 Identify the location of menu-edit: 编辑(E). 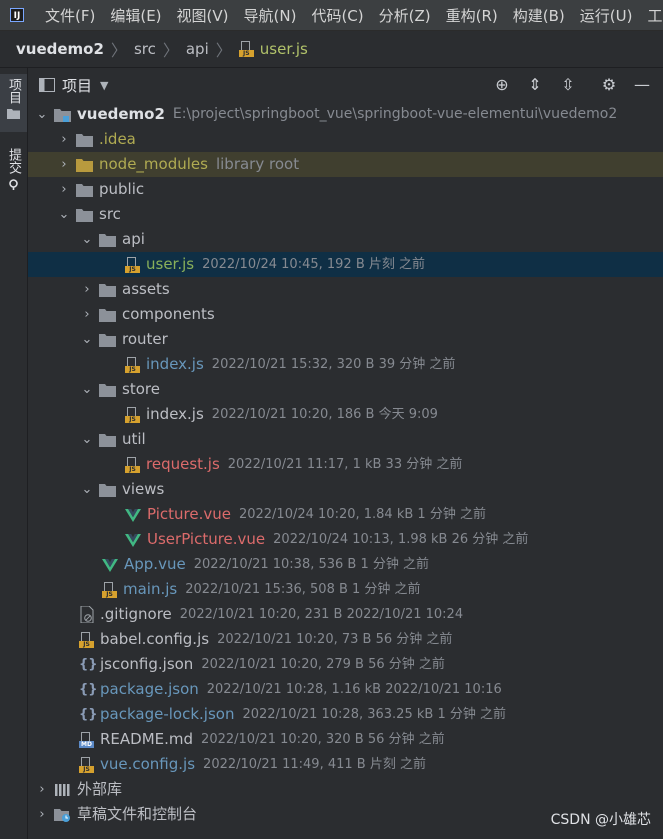
(136, 15).